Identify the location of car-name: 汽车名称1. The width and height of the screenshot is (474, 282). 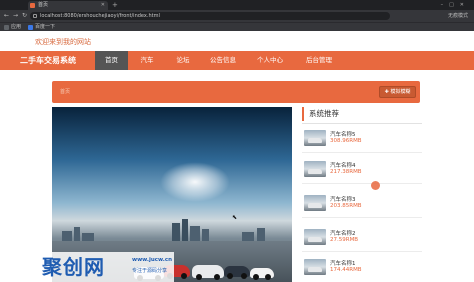
(343, 263).